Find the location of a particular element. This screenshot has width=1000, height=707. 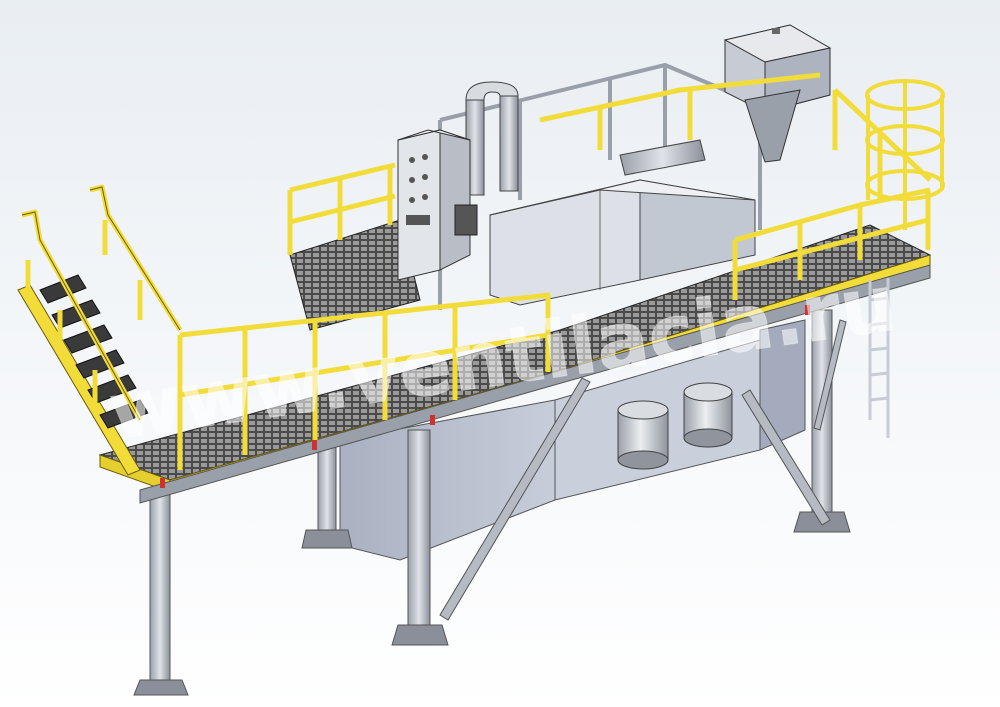

control-cabinet is located at coordinates (437, 205).